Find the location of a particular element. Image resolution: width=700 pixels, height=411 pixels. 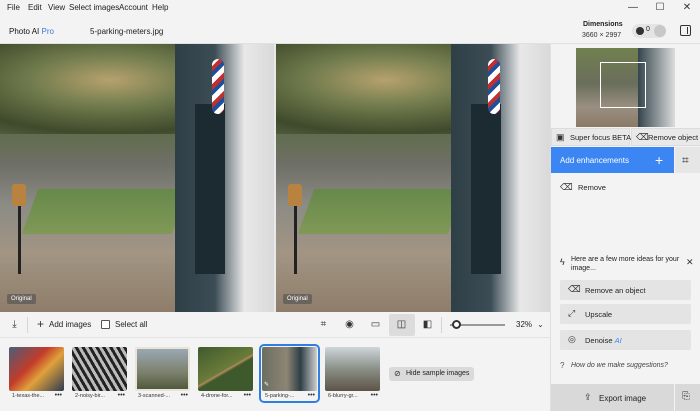

add-icon: + is located at coordinates (40, 324).